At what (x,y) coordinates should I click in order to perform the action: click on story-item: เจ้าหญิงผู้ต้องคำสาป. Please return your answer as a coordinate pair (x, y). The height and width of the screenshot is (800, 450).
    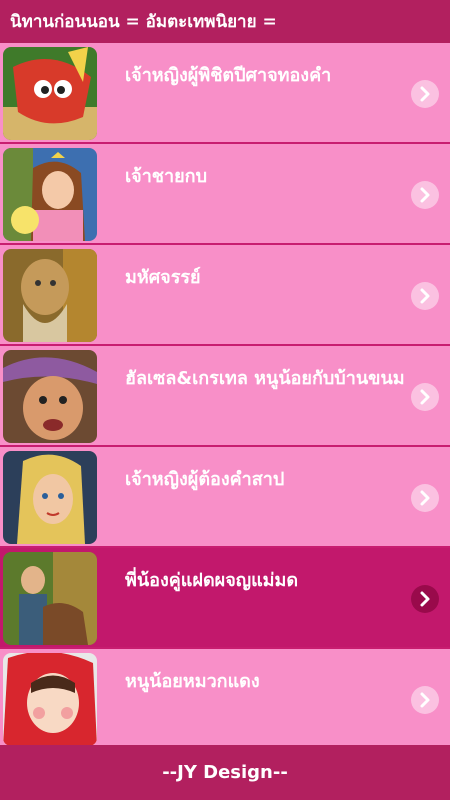
    Looking at the image, I should click on (225, 497).